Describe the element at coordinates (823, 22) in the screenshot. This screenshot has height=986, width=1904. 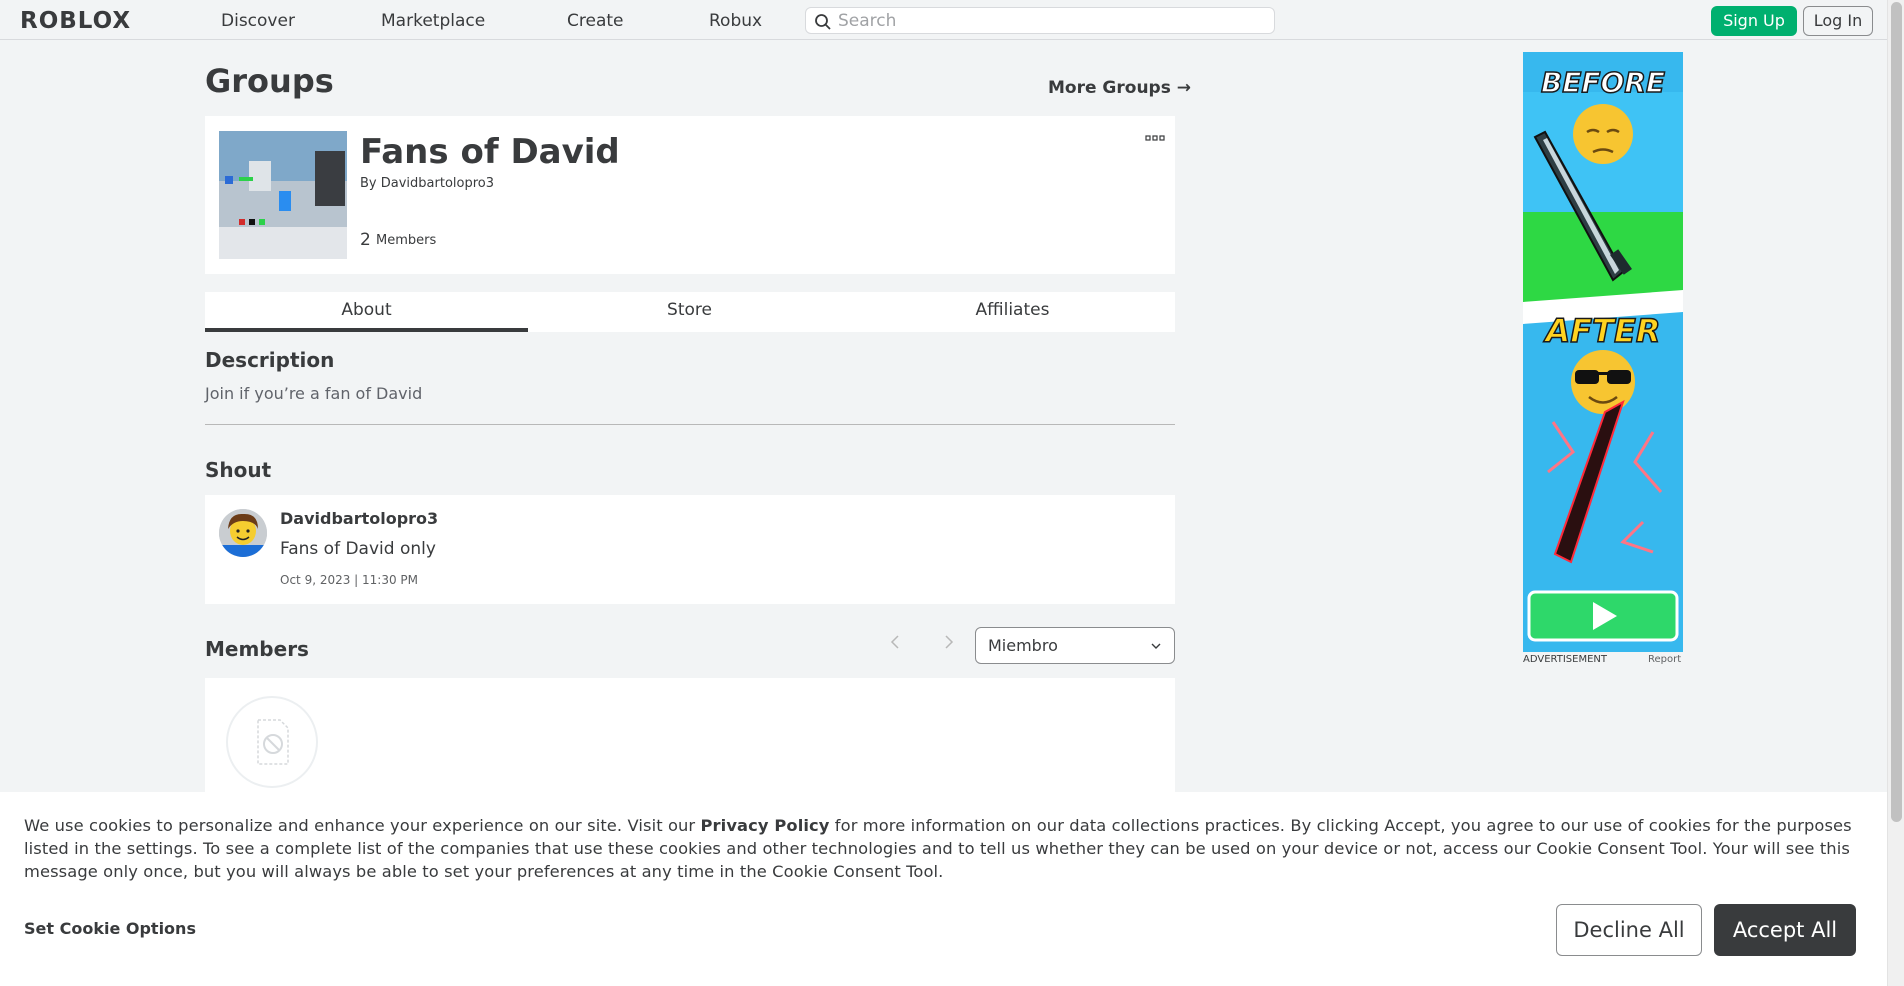
I see `search-icon` at that location.